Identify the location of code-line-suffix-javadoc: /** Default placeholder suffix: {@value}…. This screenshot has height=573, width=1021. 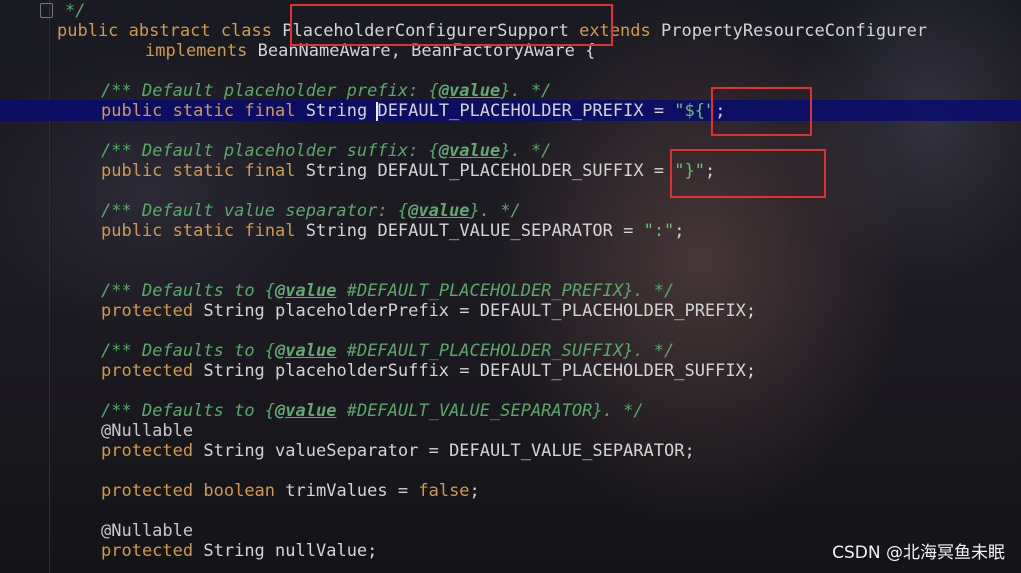
(326, 151).